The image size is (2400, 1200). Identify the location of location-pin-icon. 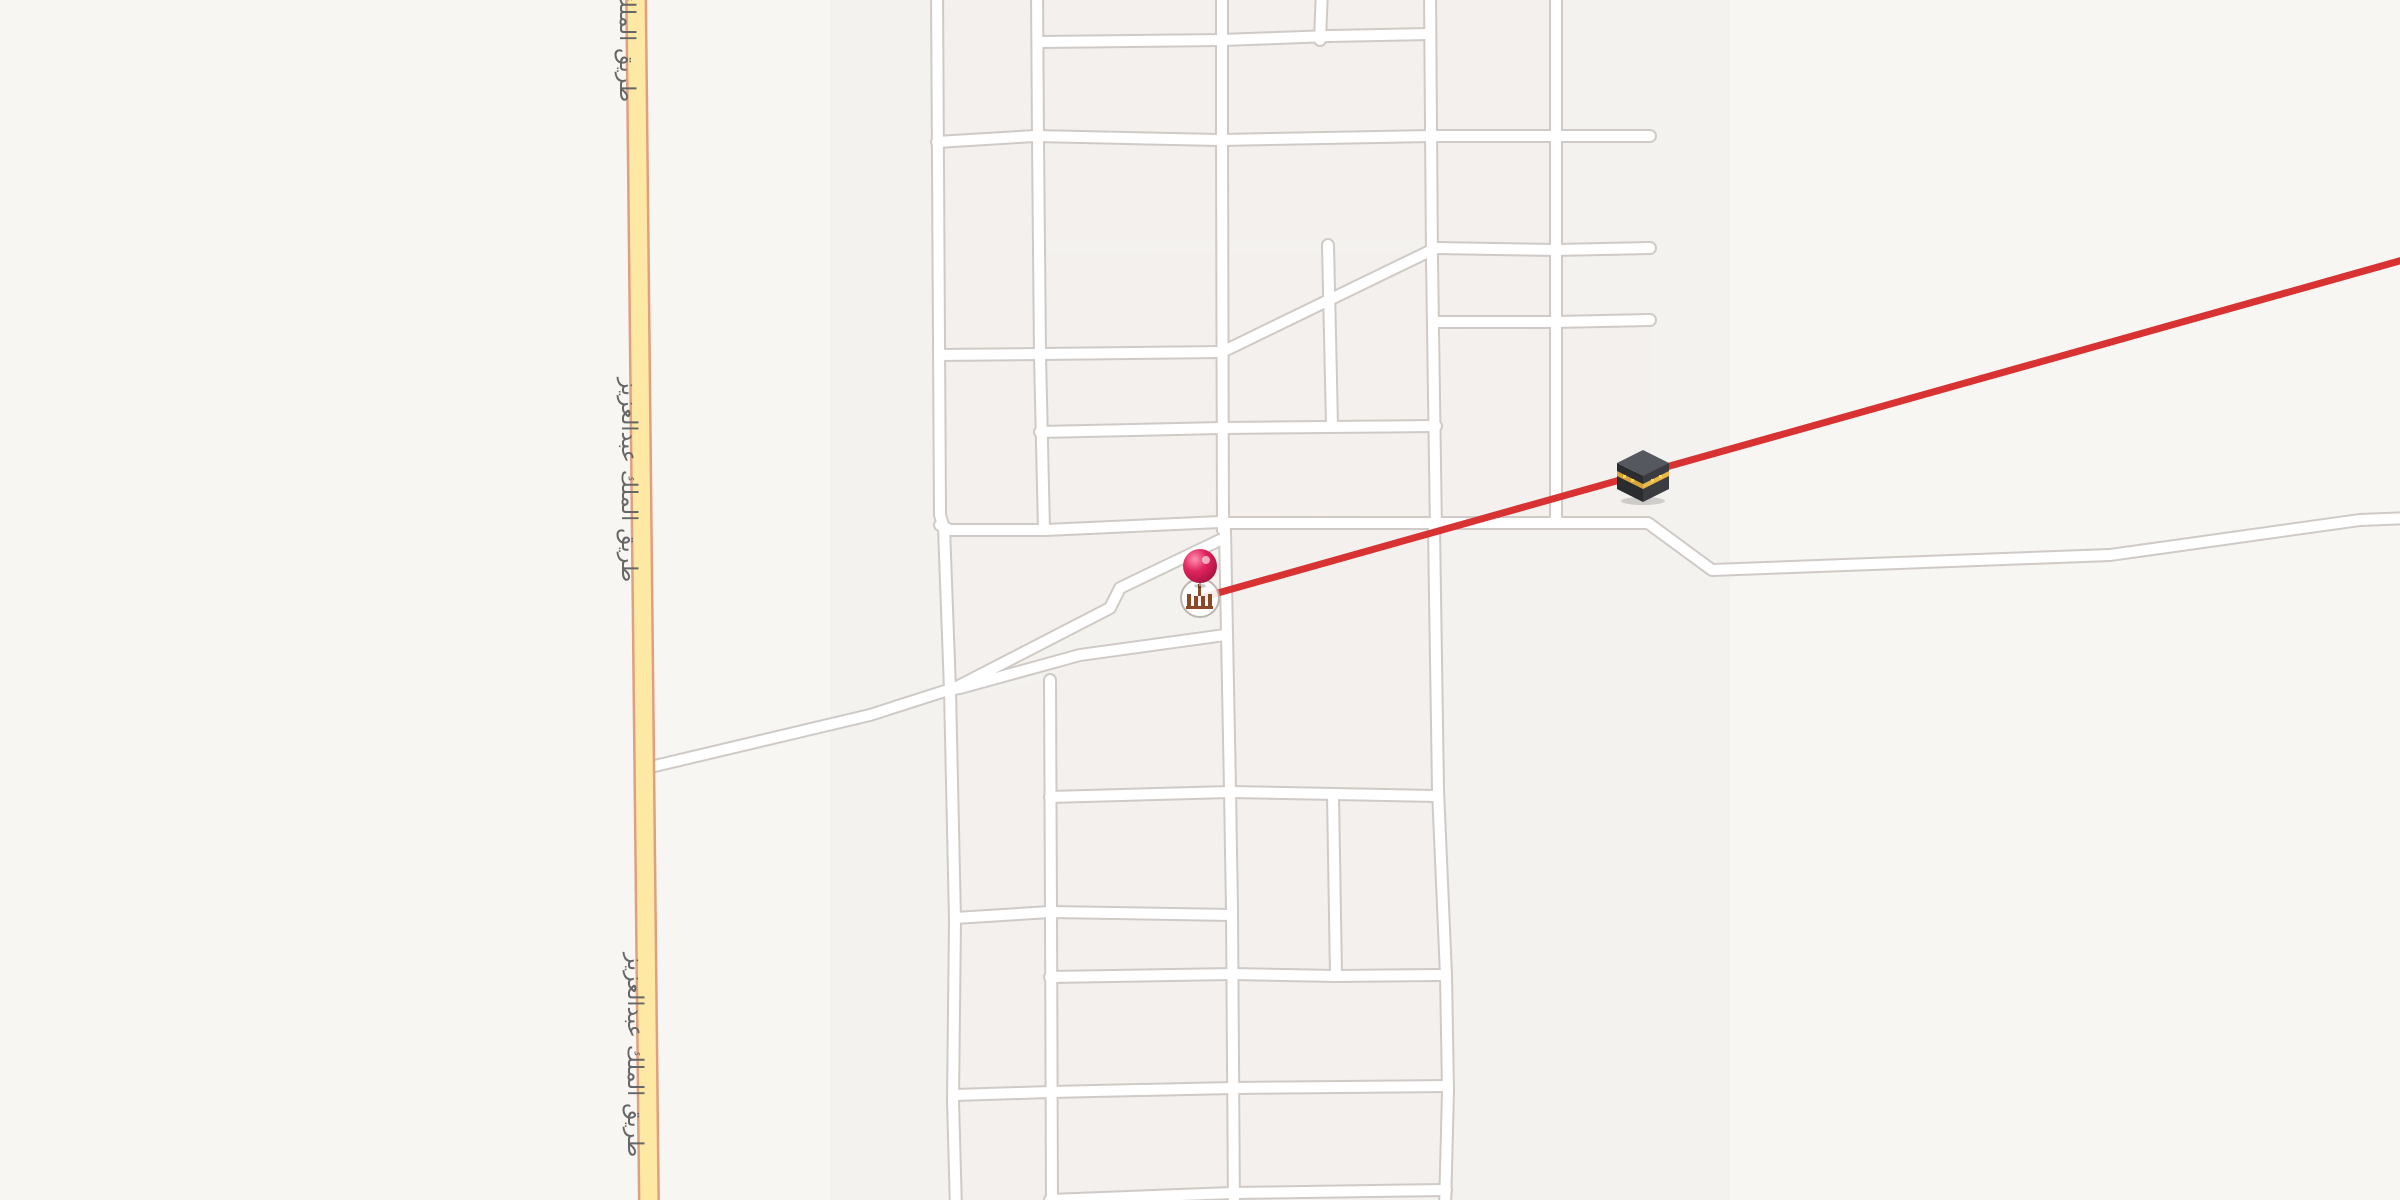
(1200, 566).